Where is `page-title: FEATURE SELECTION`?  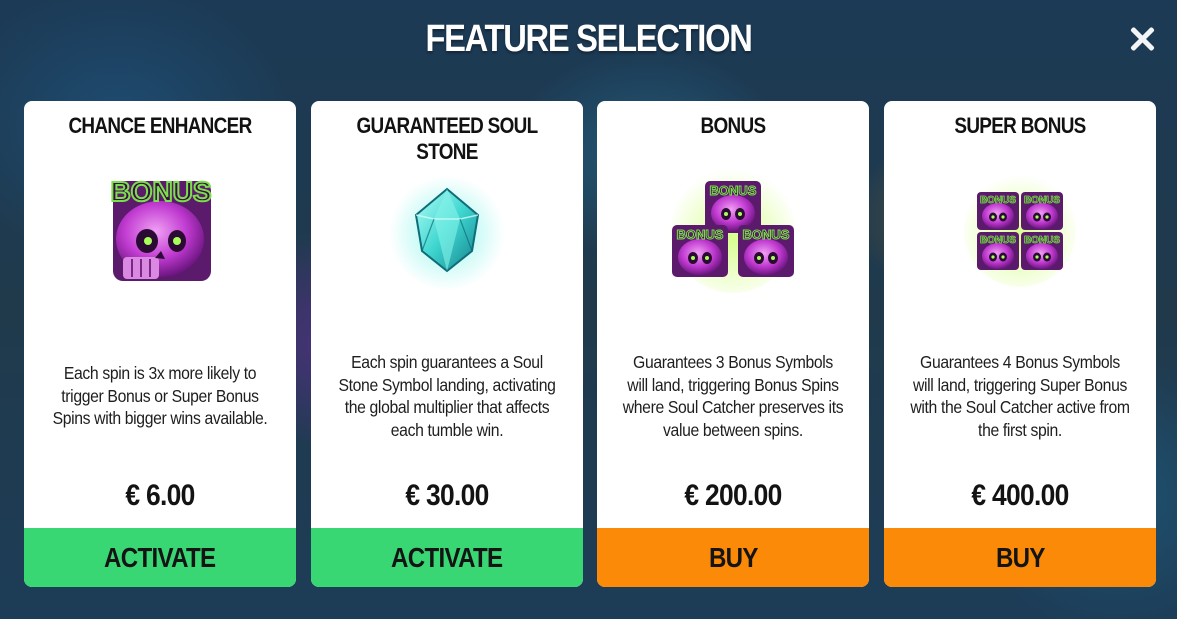
page-title: FEATURE SELECTION is located at coordinates (588, 39).